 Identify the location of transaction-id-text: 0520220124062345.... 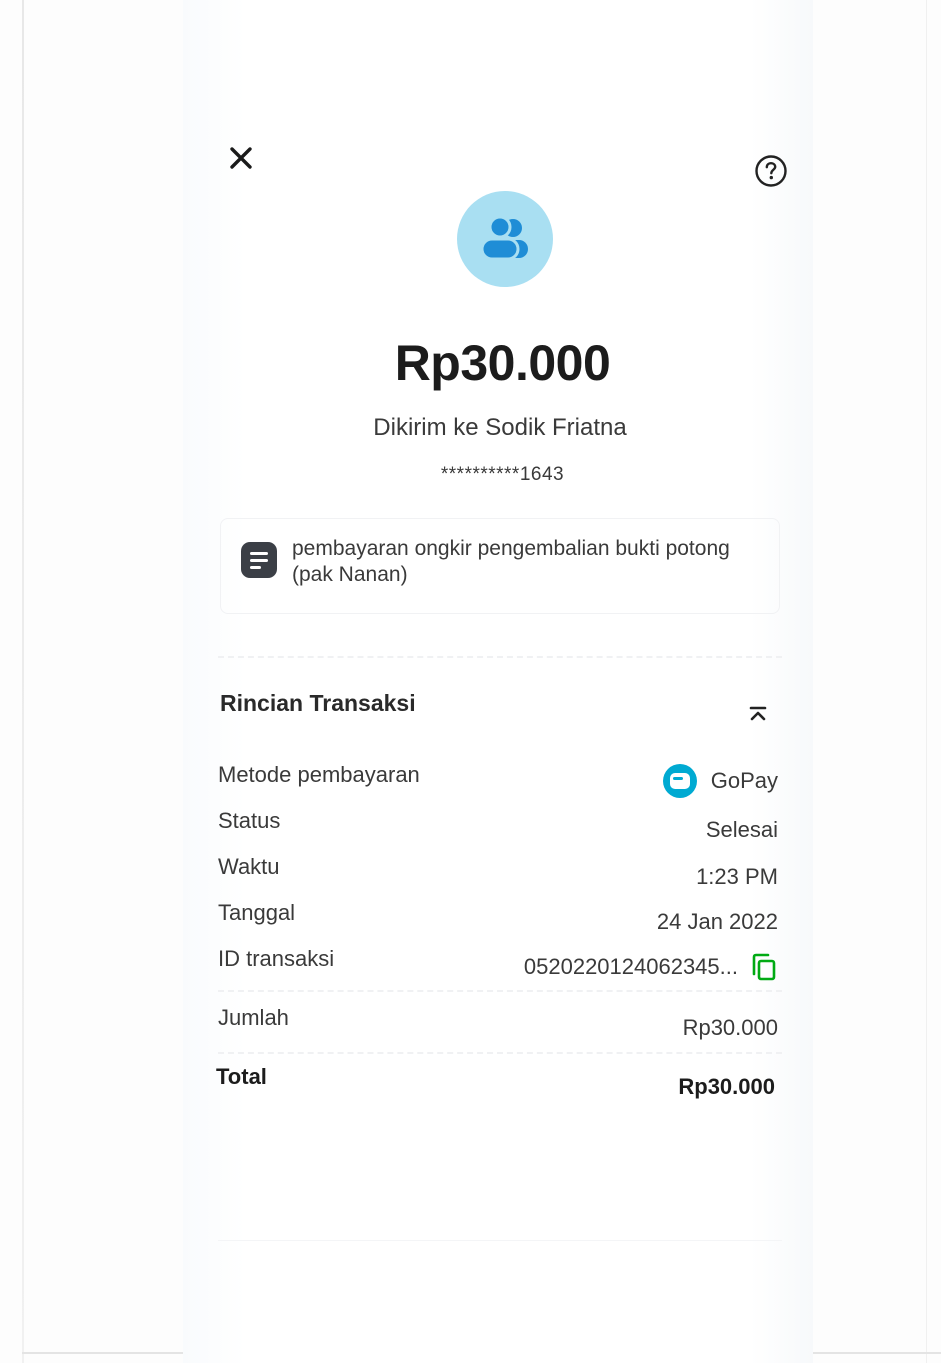
(630, 966).